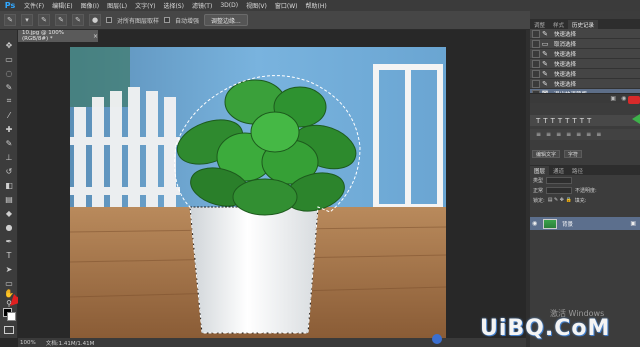 This screenshot has width=640, height=347. I want to click on menu-image: 图像(I), so click(90, 5).